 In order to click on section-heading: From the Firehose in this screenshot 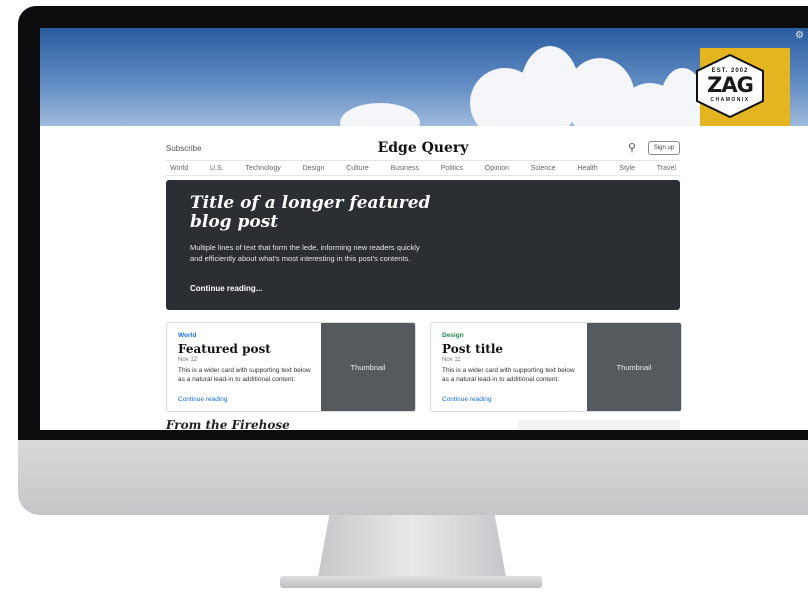, I will do `click(228, 424)`.